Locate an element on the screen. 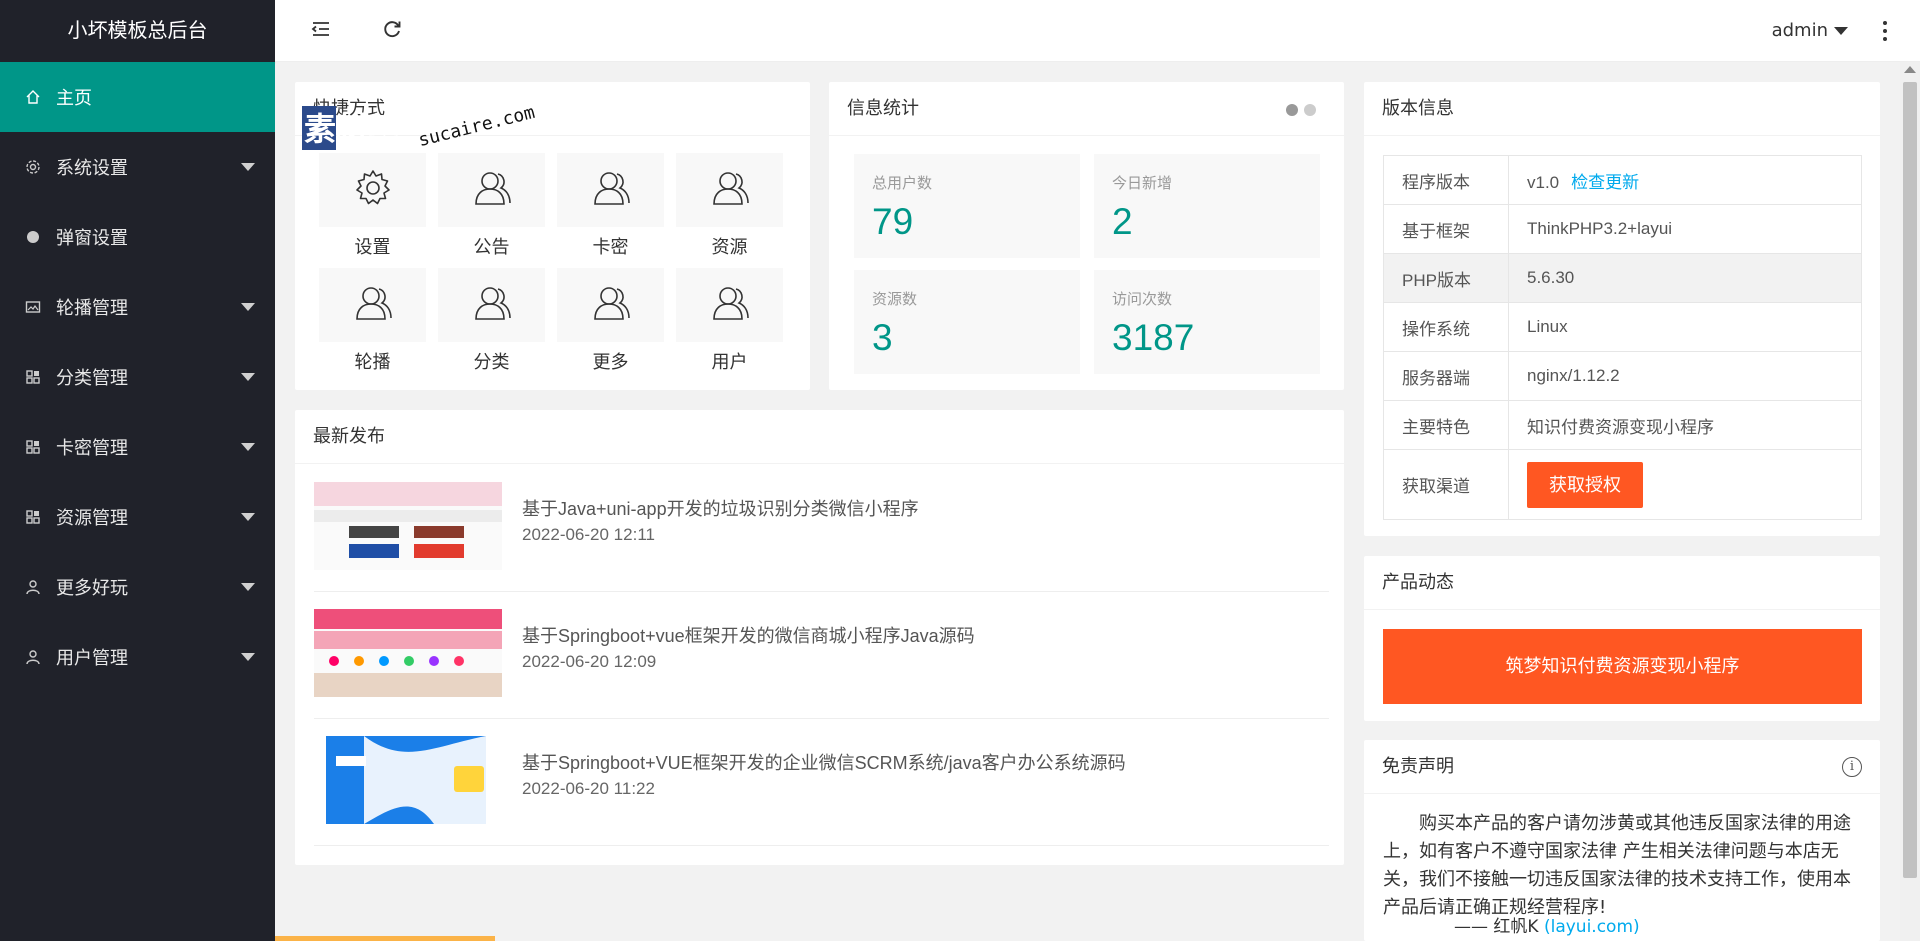  shortcut-carousel: 轮播 is located at coordinates (372, 322).